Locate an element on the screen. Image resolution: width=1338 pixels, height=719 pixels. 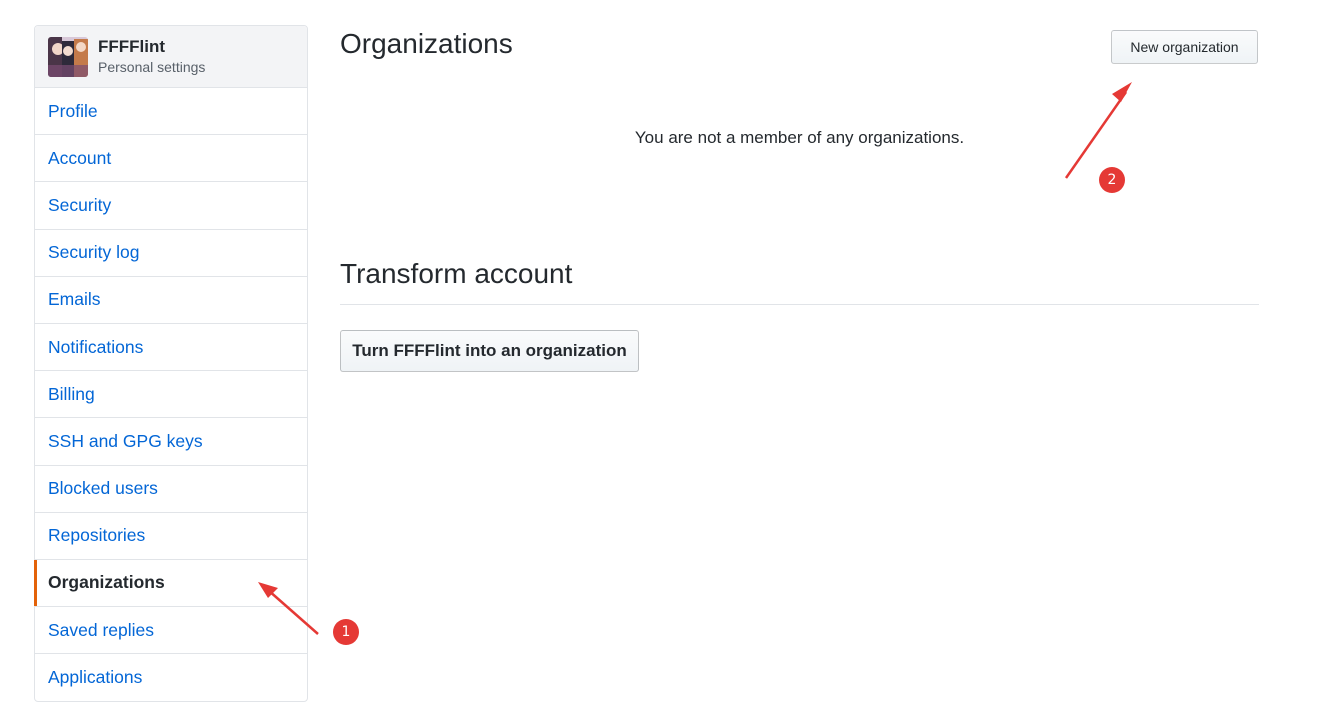
username: FFFFlint is located at coordinates (151, 47).